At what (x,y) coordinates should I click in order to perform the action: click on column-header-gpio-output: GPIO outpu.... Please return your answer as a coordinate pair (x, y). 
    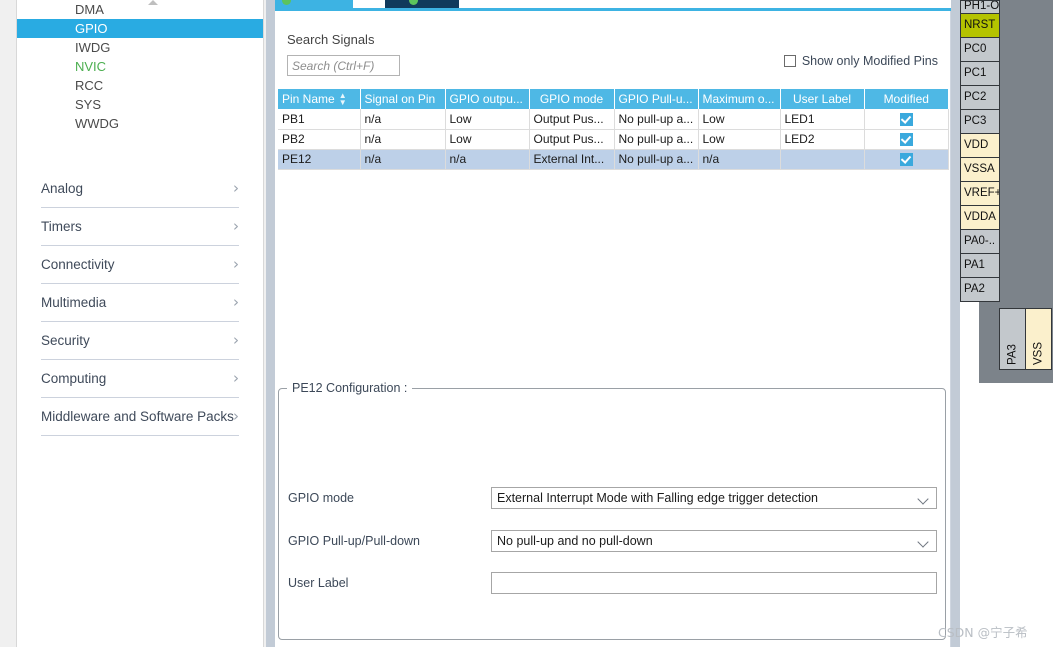
    Looking at the image, I should click on (487, 99).